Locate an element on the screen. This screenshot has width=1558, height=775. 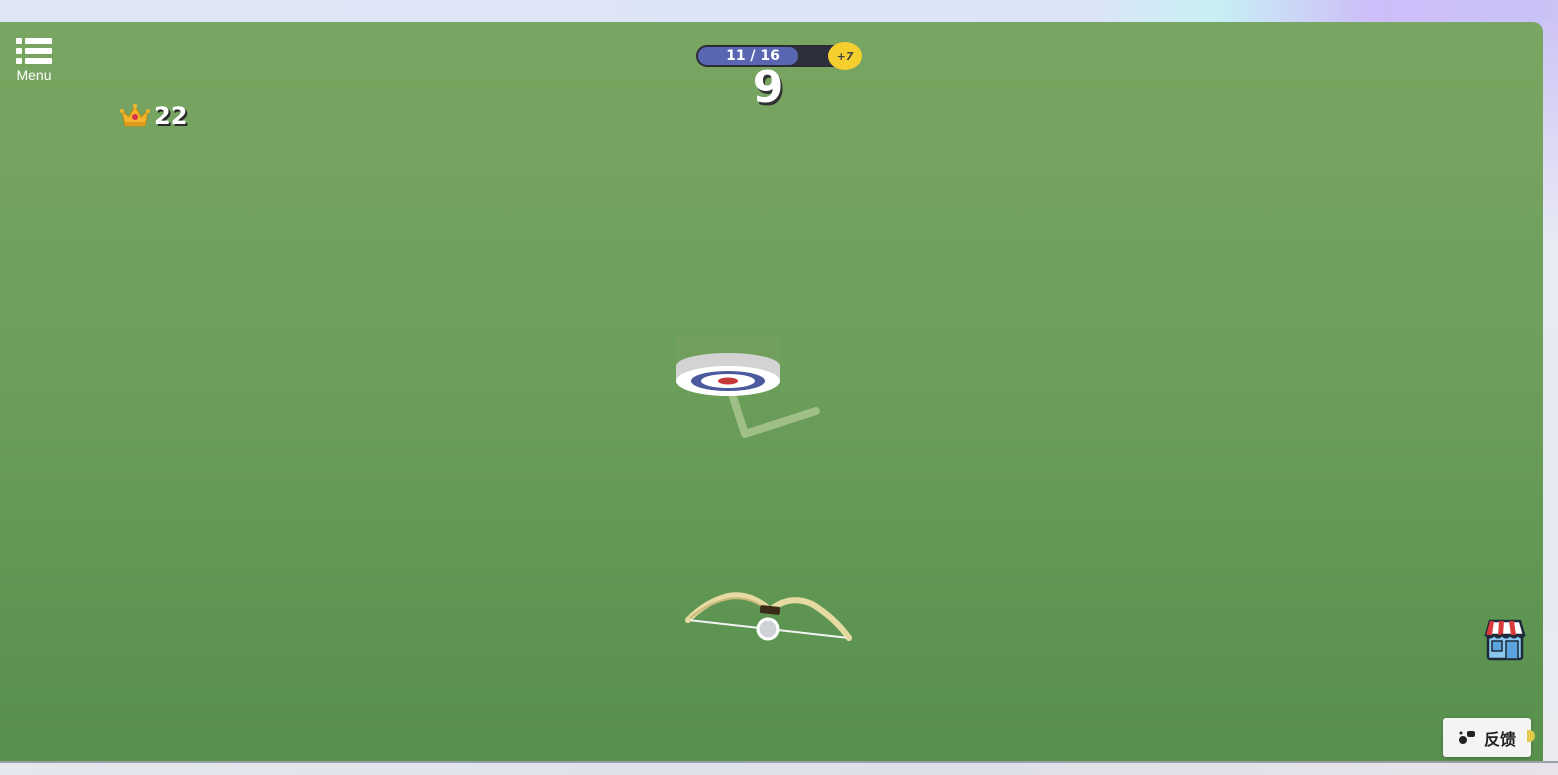
target is located at coordinates (728, 366).